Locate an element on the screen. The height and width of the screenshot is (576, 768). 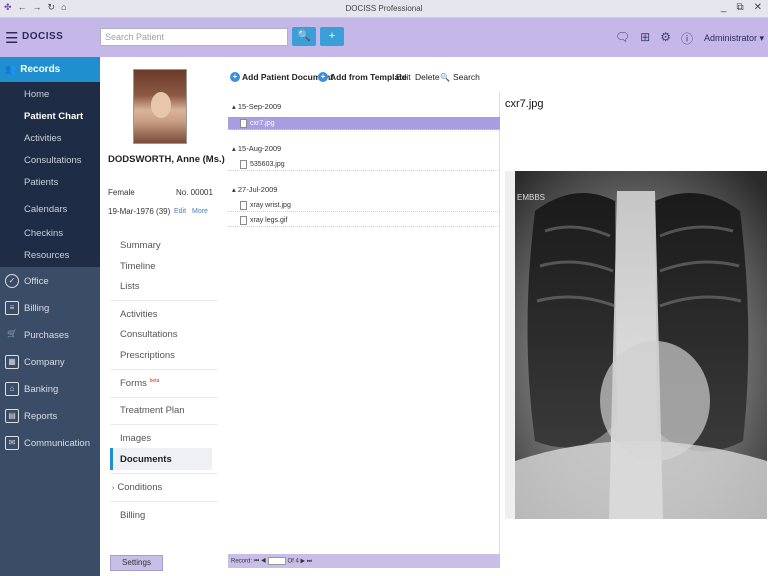
search-icon: 🔍 is located at coordinates (445, 77).